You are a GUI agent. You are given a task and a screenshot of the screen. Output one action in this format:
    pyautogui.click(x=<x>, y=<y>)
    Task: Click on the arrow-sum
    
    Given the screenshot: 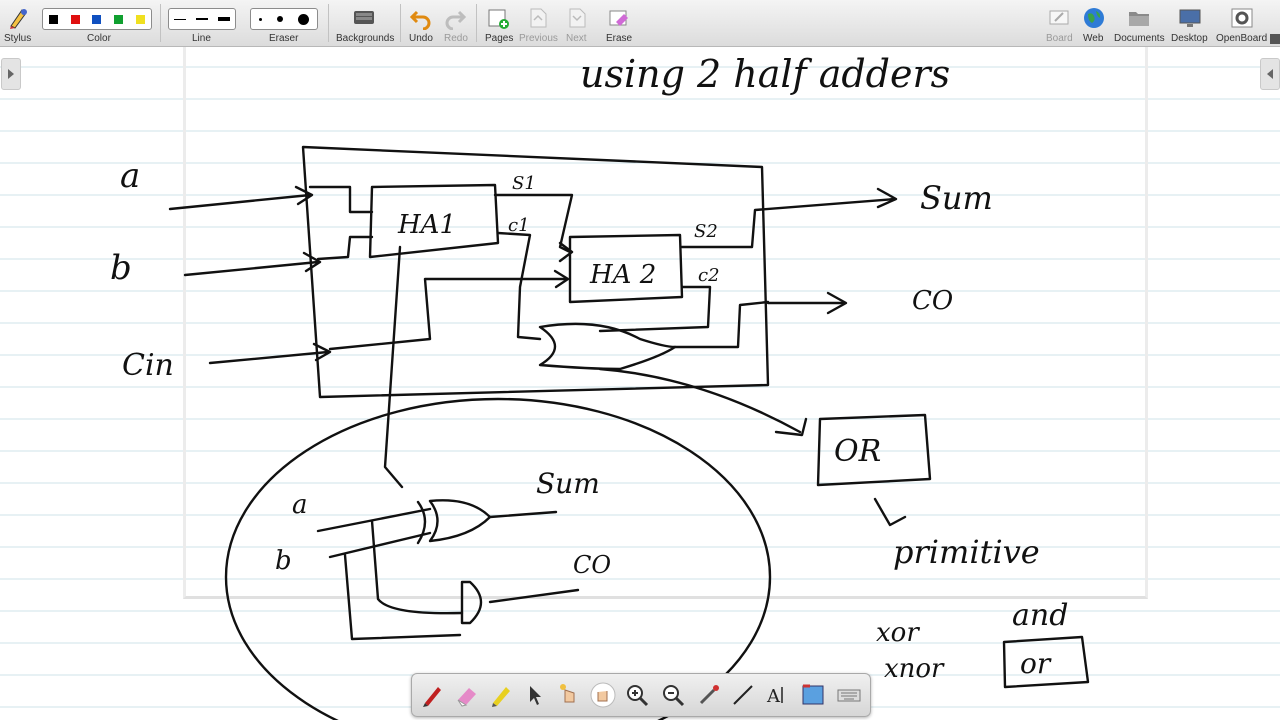 What is the action you would take?
    pyautogui.click(x=887, y=198)
    